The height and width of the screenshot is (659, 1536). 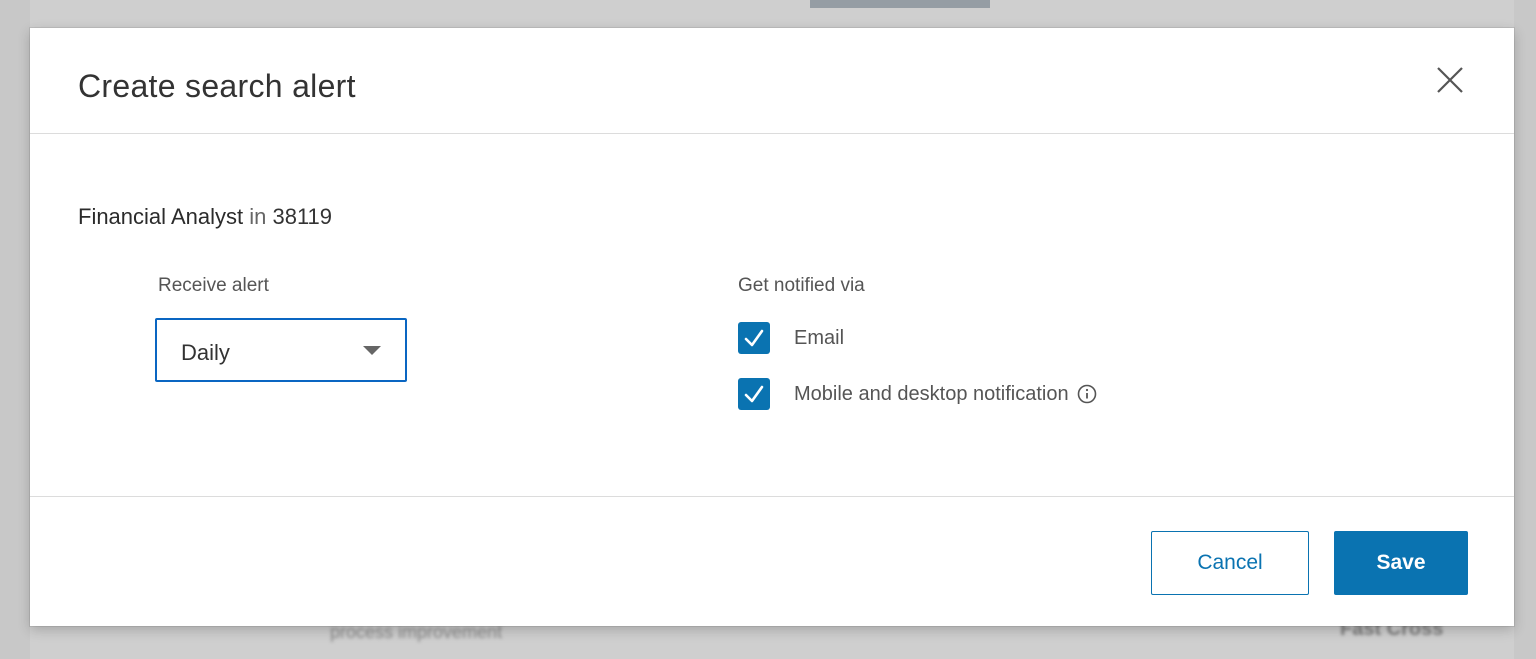 I want to click on email-checkbox, so click(x=754, y=338).